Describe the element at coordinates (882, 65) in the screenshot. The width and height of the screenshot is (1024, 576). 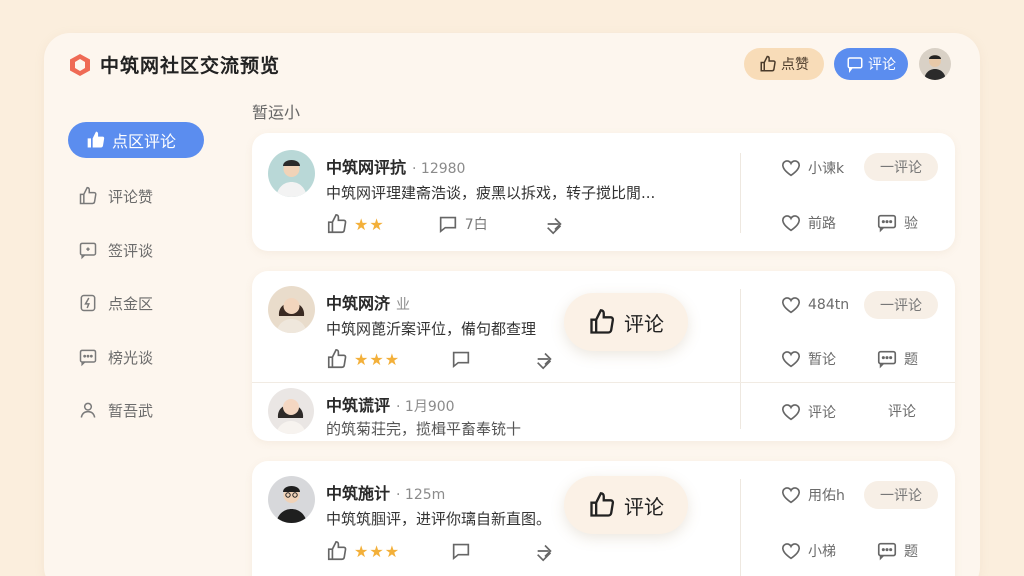
I see `comment-button-label: 评论` at that location.